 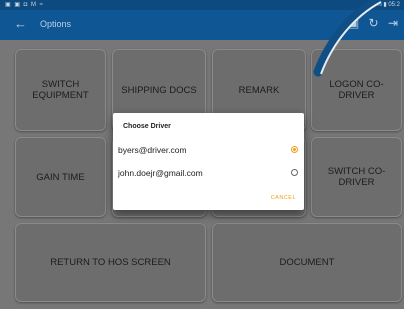 I want to click on arc-highlight, so click(x=351, y=38).